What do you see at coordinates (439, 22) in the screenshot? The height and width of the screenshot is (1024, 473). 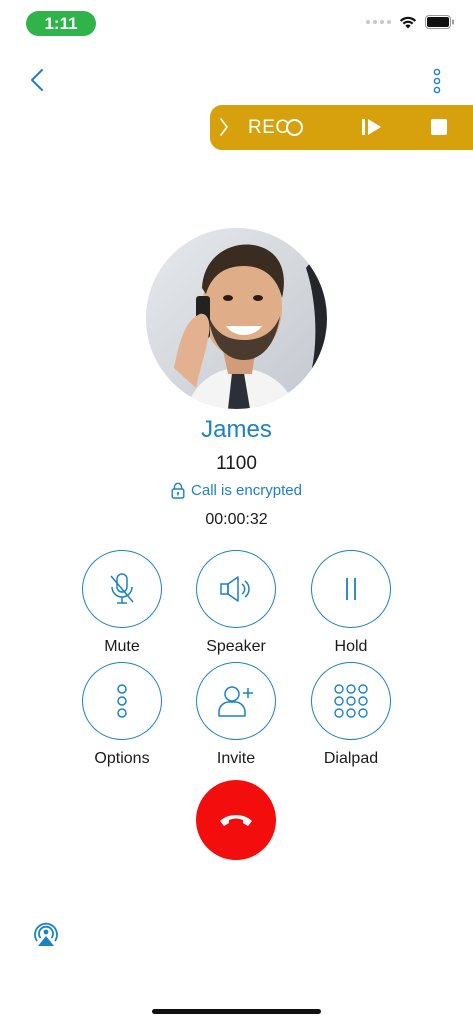 I see `battery-icon` at bounding box center [439, 22].